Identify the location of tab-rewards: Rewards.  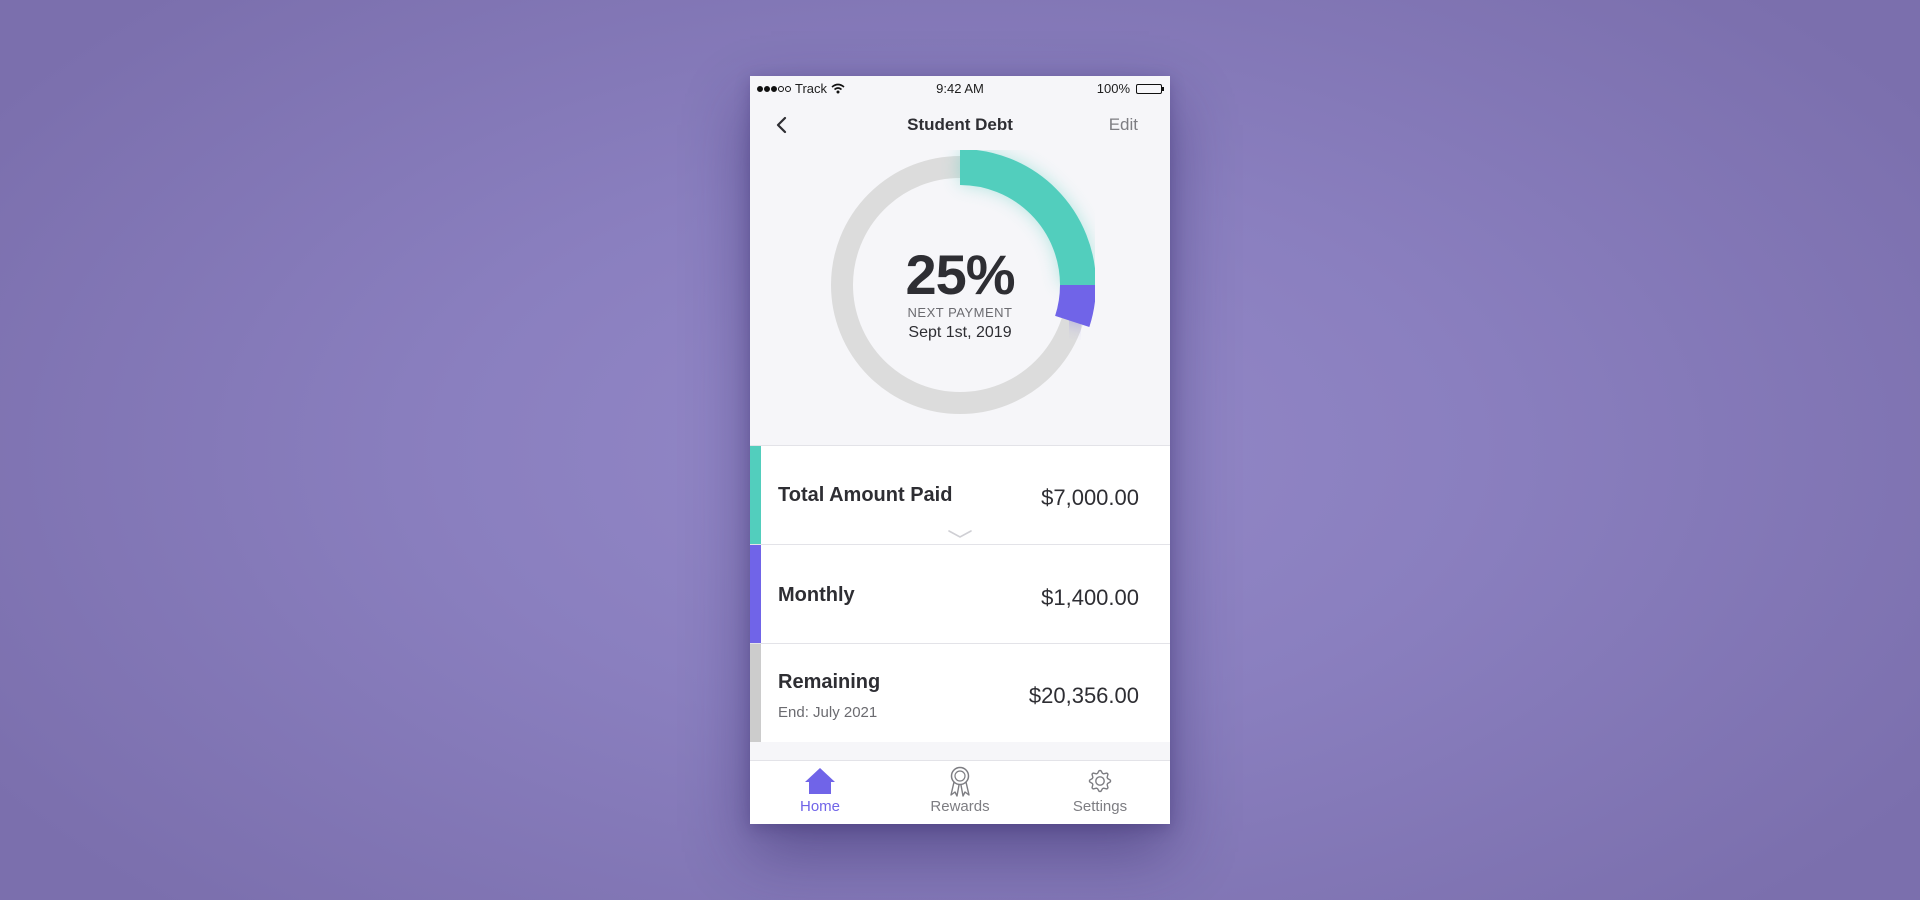
(960, 792).